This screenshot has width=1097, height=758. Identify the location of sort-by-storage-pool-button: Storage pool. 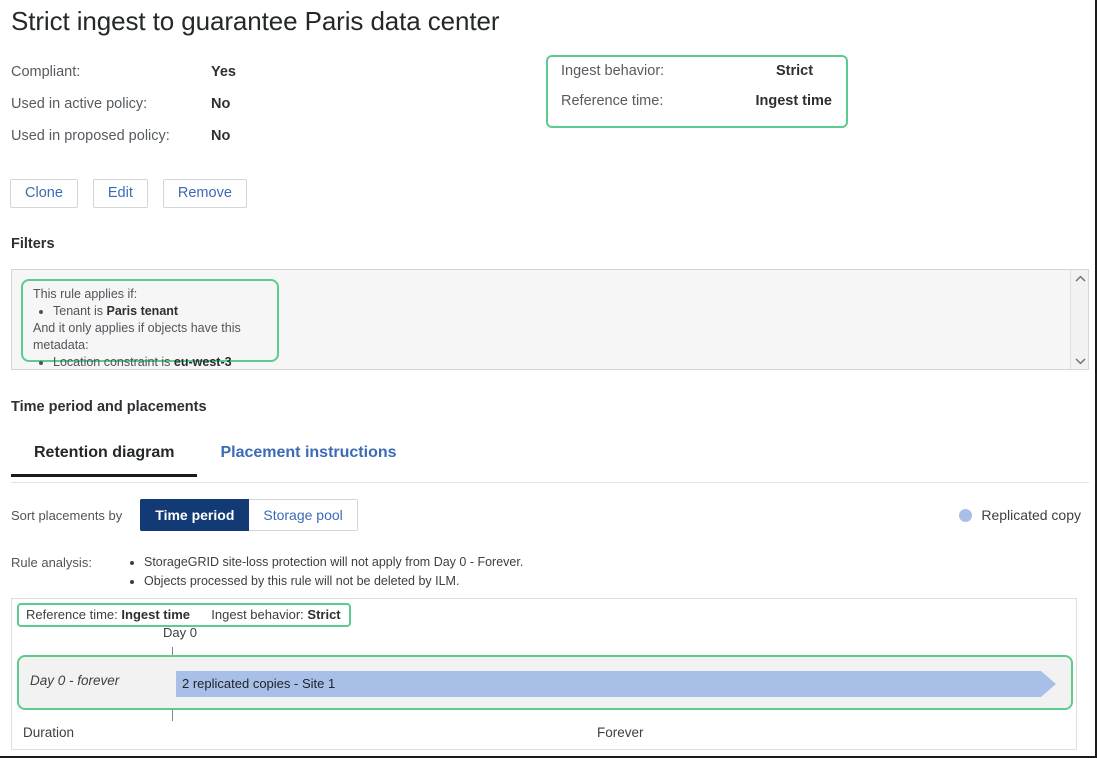
(303, 515).